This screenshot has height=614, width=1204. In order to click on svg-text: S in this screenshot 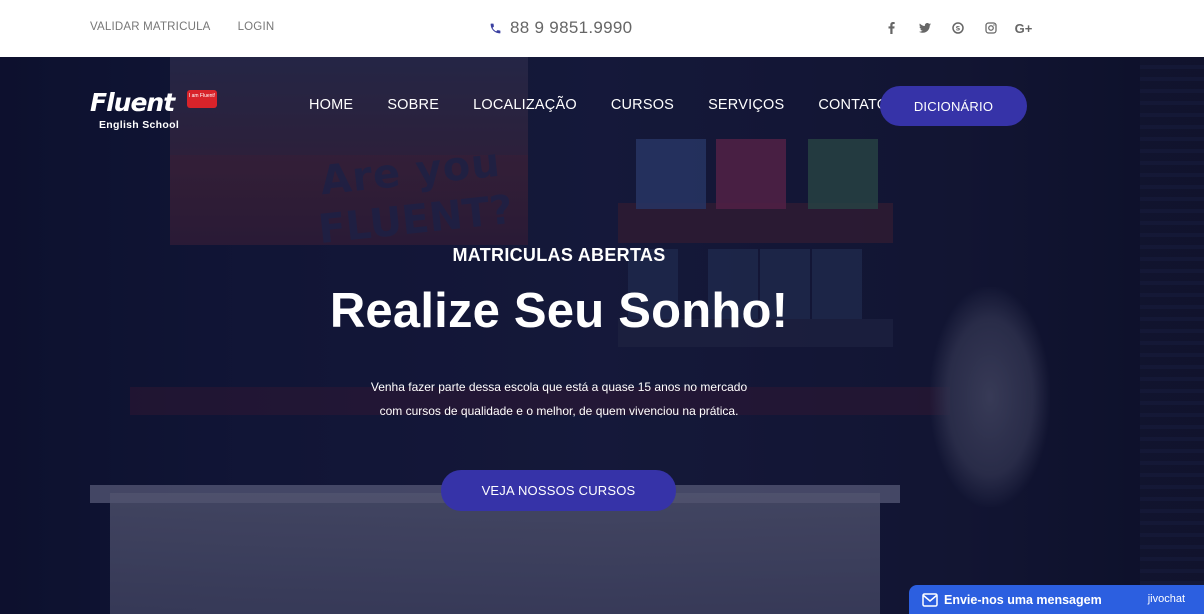, I will do `click(957, 29)`.